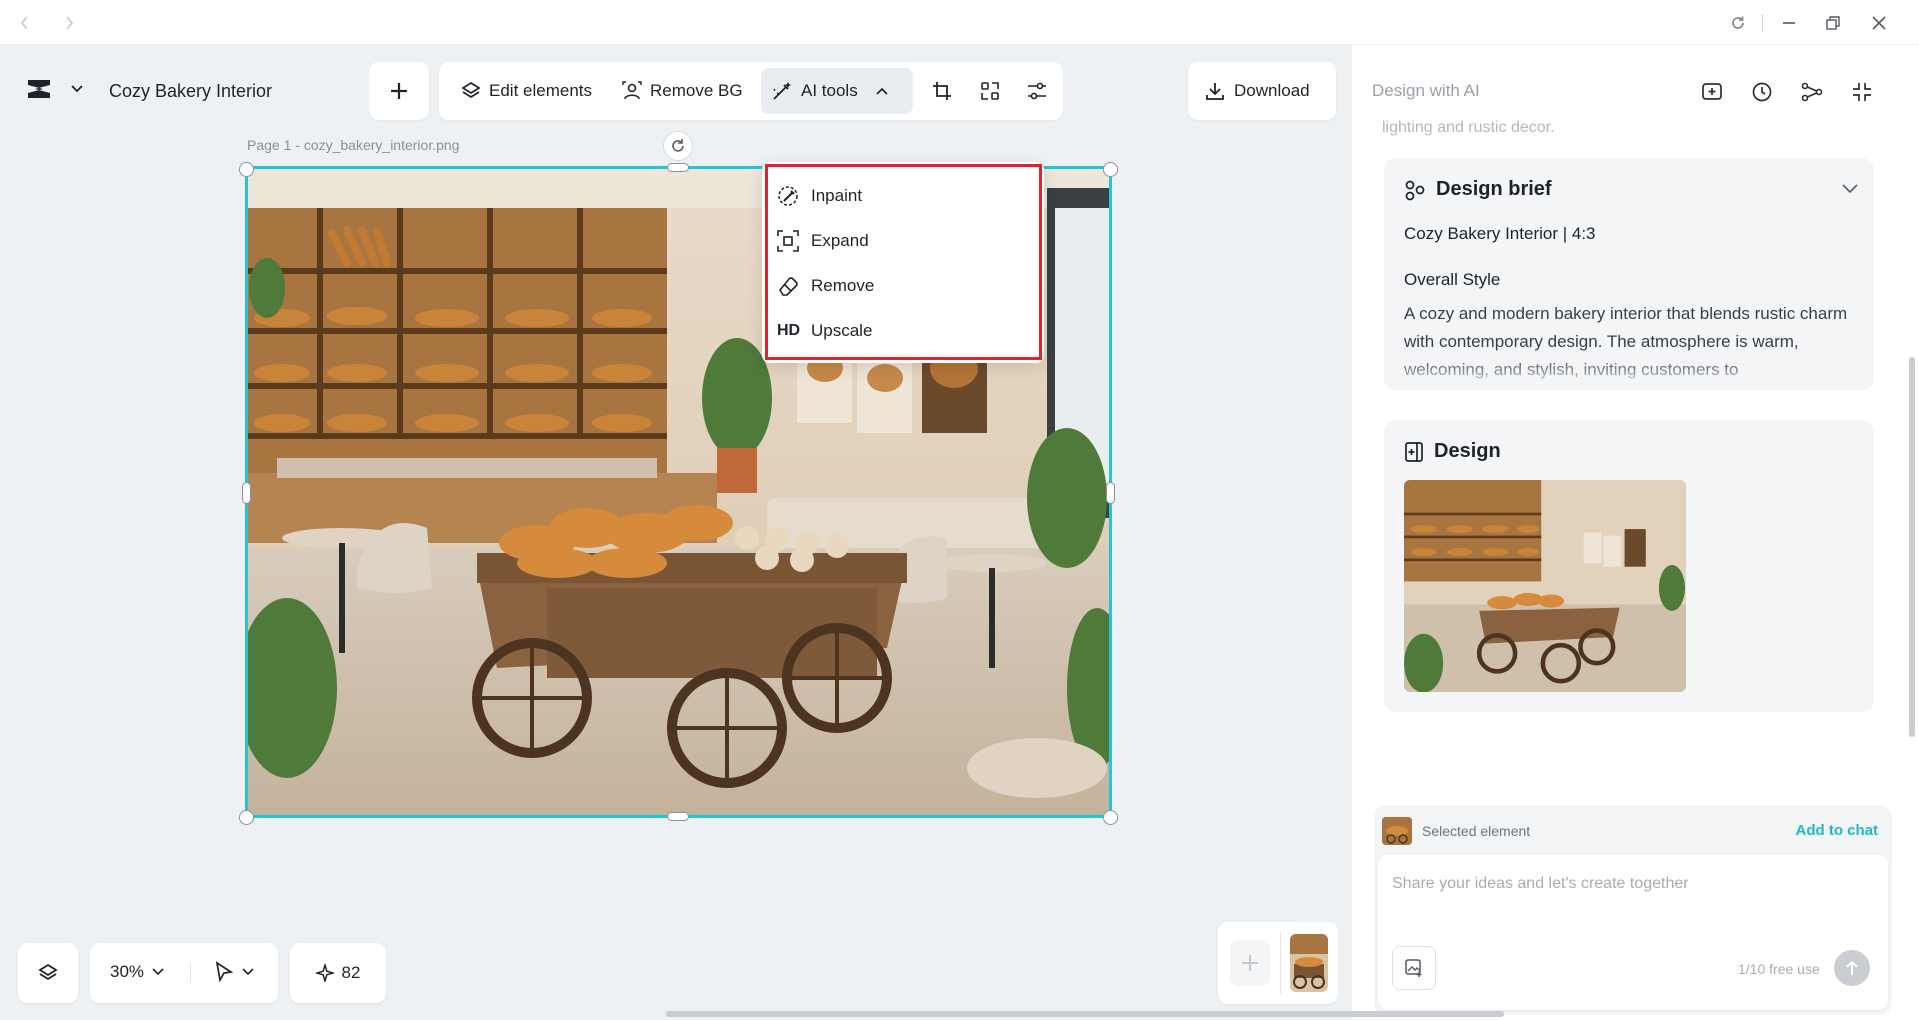 This screenshot has height=1020, width=1919. Describe the element at coordinates (1452, 279) in the screenshot. I see `overall-style-heading: Overall Style` at that location.